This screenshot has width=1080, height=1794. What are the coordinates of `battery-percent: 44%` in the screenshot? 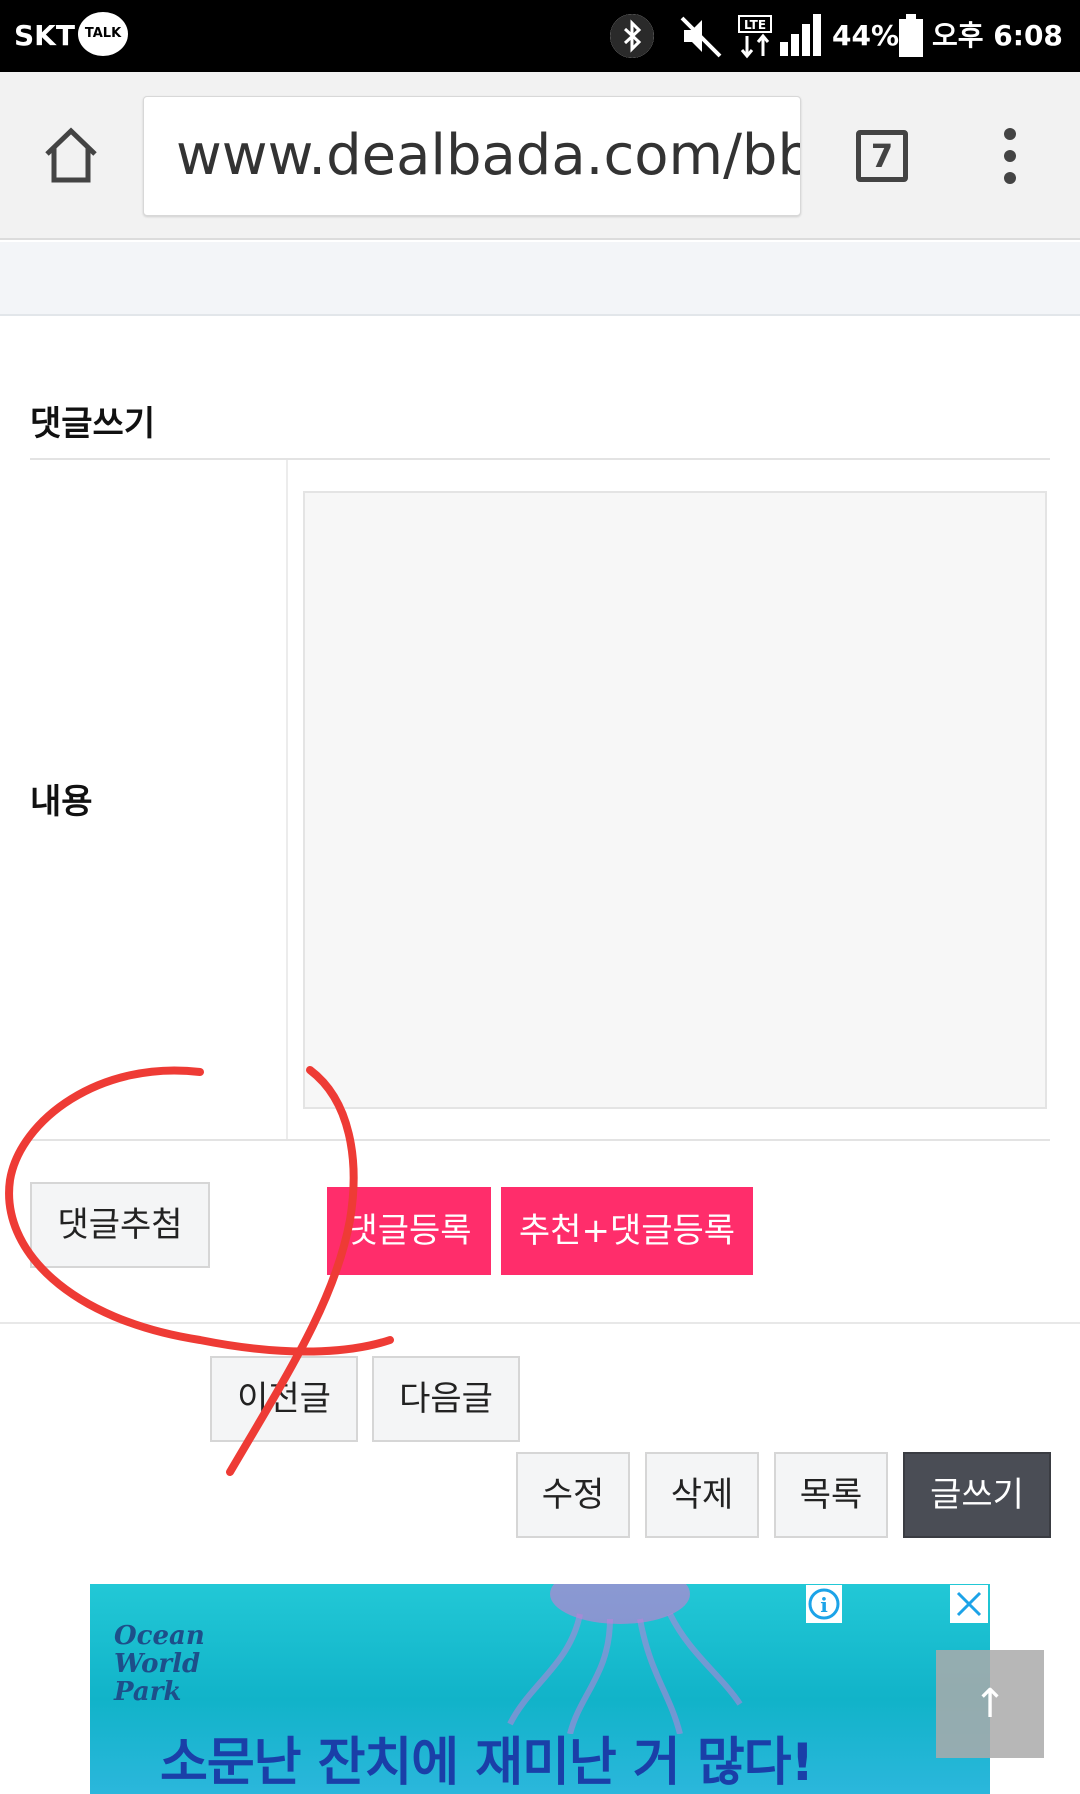 It's located at (866, 35).